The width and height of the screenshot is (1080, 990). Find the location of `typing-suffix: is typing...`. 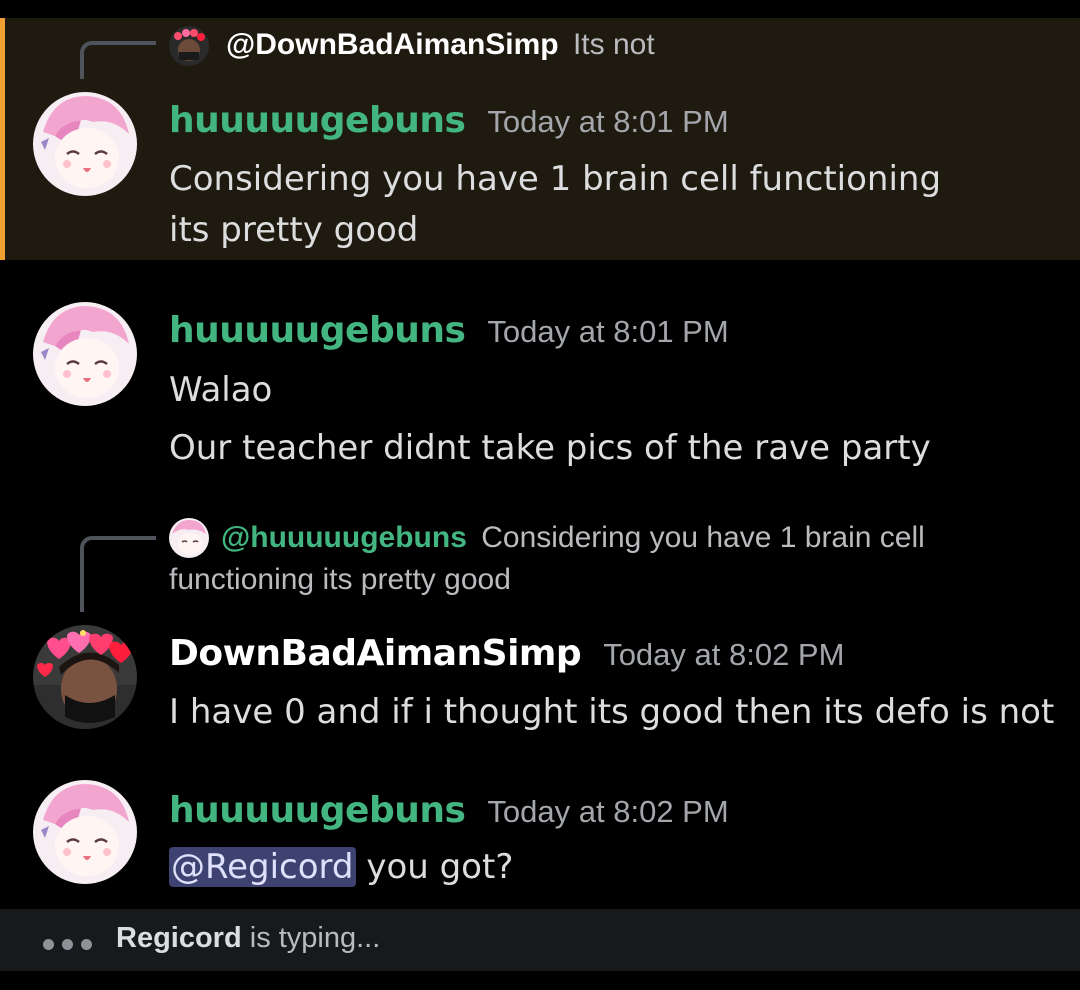

typing-suffix: is typing... is located at coordinates (311, 938).